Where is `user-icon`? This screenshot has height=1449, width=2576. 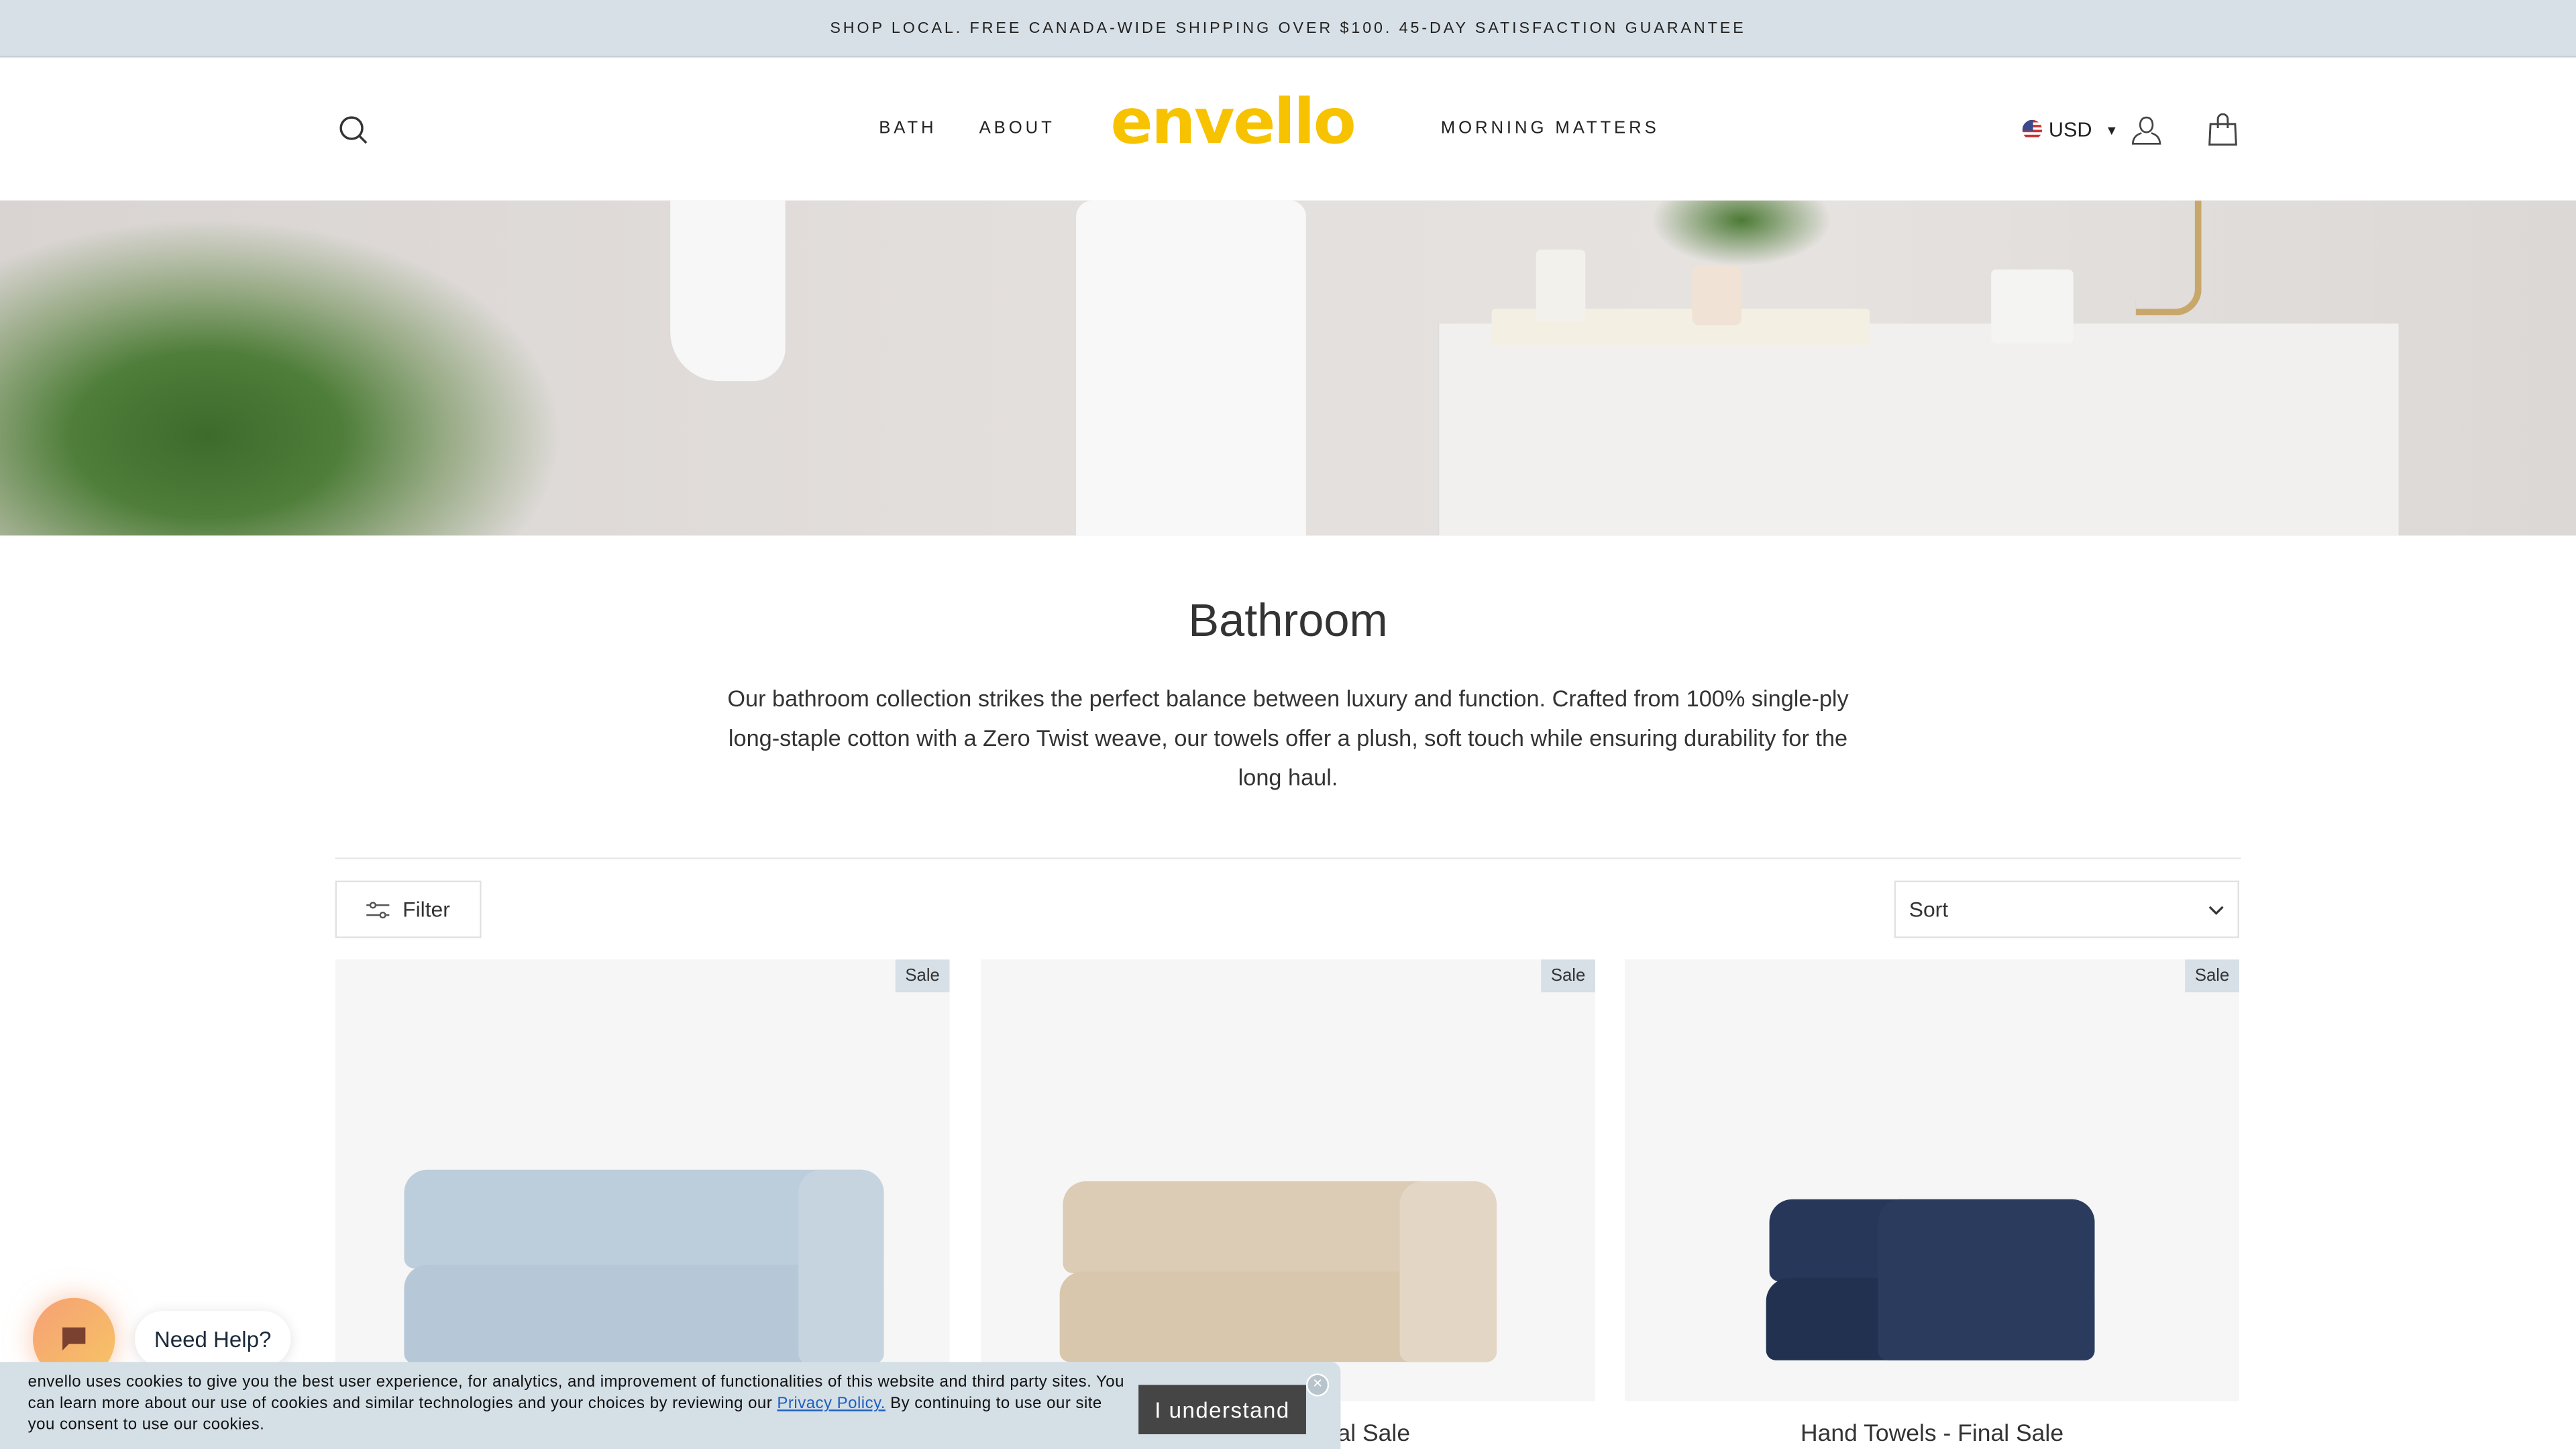
user-icon is located at coordinates (2146, 130).